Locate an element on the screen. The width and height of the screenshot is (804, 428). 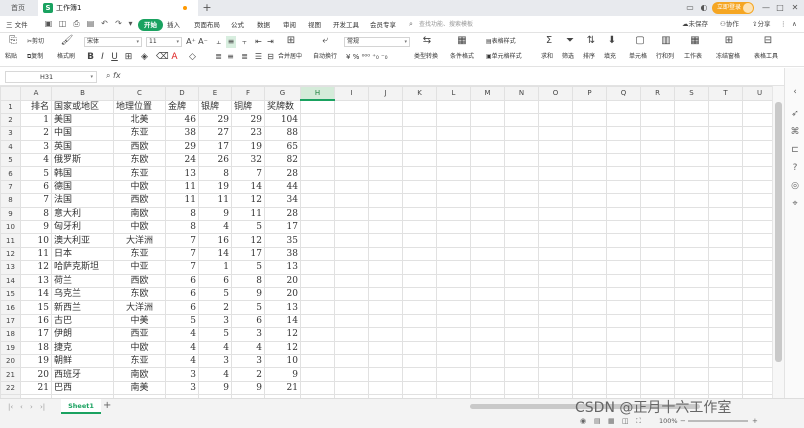
close-icon: ✕ is located at coordinates (795, 8).